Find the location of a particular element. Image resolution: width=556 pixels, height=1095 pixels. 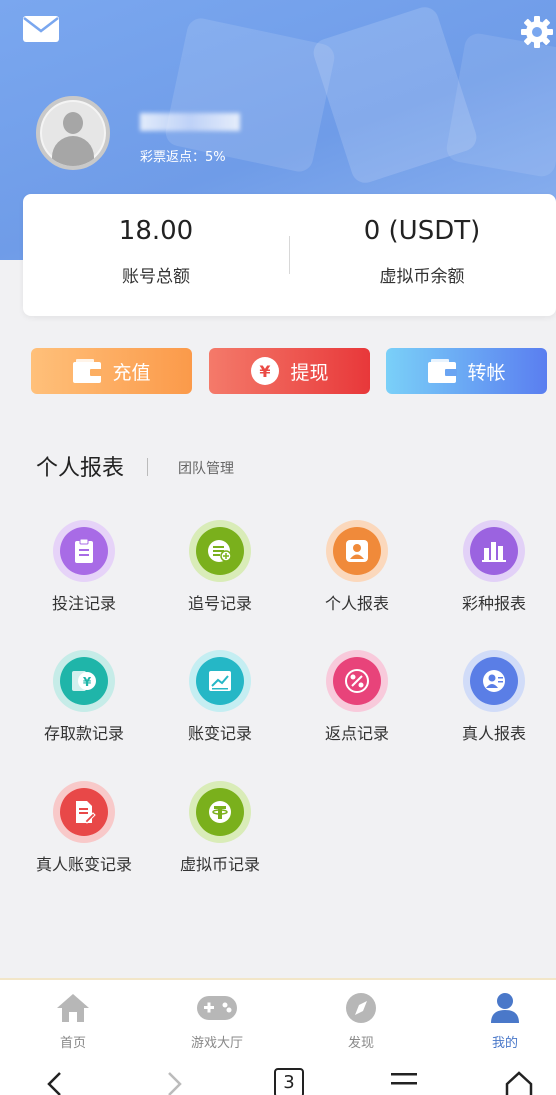

total-amount: 18.00 is located at coordinates (156, 231).